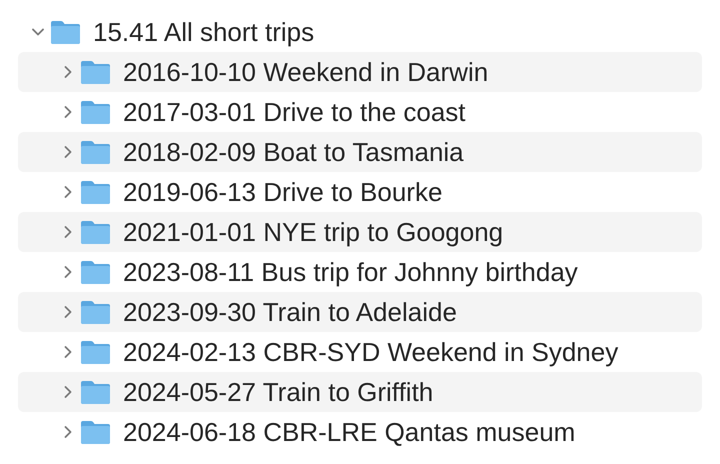  What do you see at coordinates (370, 352) in the screenshot?
I see `folder-name: 2024-02-13 CBR-SYD Weekend in Sydney` at bounding box center [370, 352].